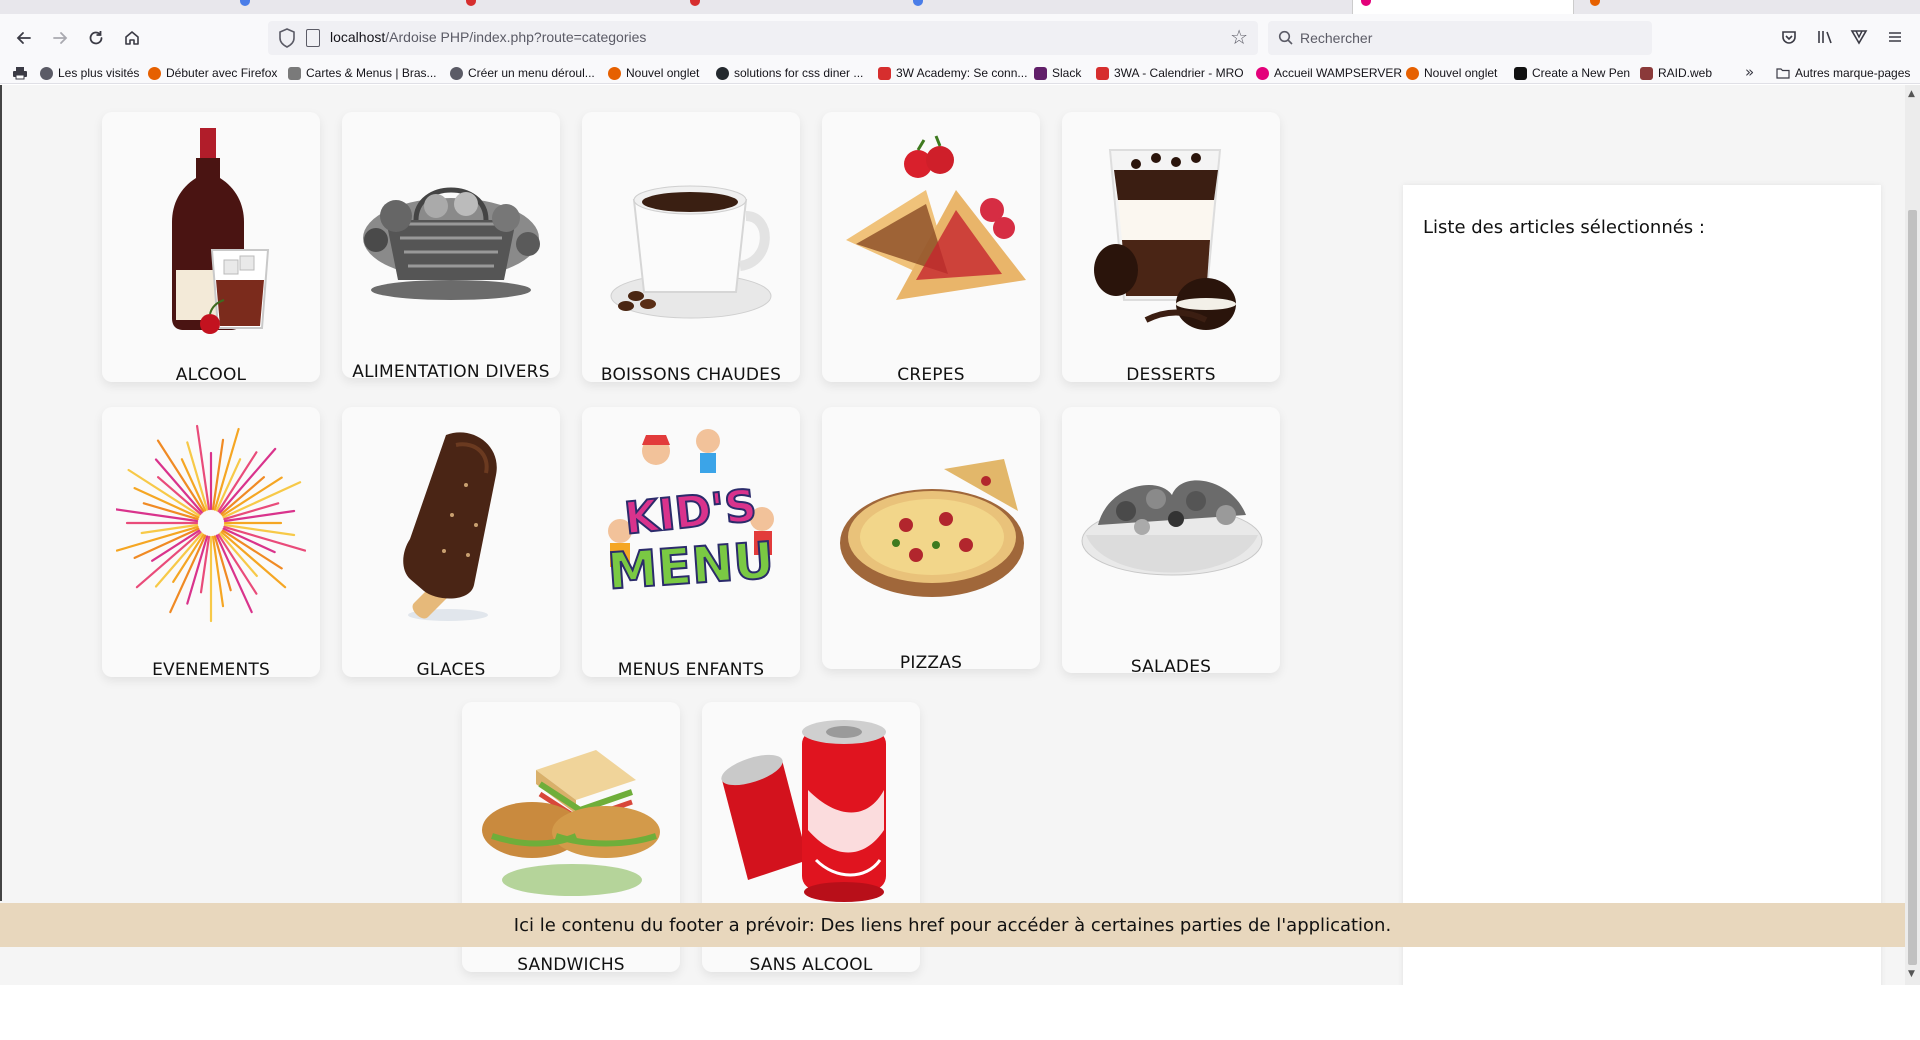 The width and height of the screenshot is (1920, 1040). I want to click on category-card-pizzas: PIZZAS, so click(931, 540).